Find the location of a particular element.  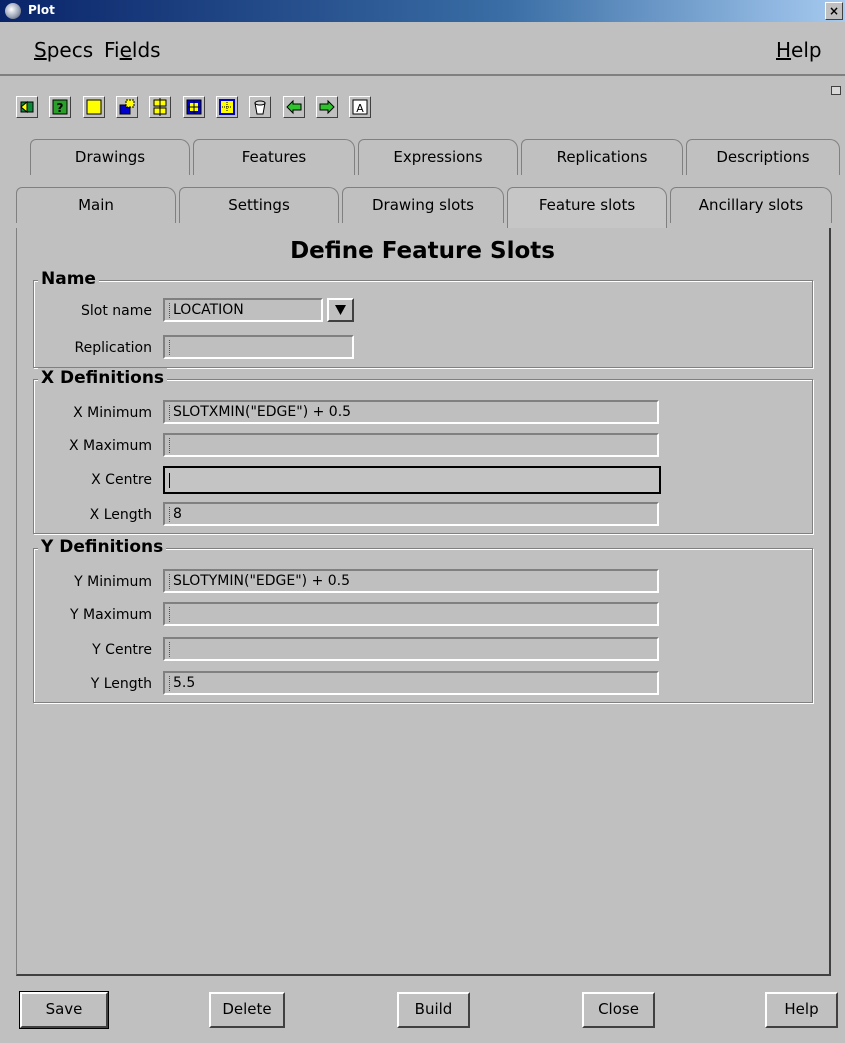

new-box-button is located at coordinates (94, 107).